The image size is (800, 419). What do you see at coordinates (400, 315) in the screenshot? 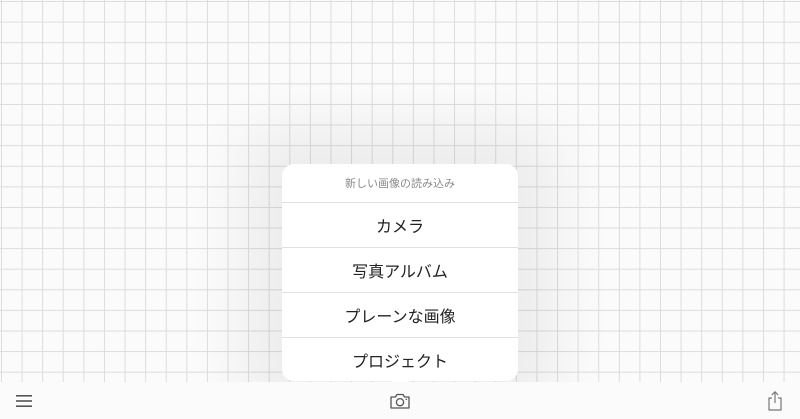
I see `plain-image-option: プレーンな画像` at bounding box center [400, 315].